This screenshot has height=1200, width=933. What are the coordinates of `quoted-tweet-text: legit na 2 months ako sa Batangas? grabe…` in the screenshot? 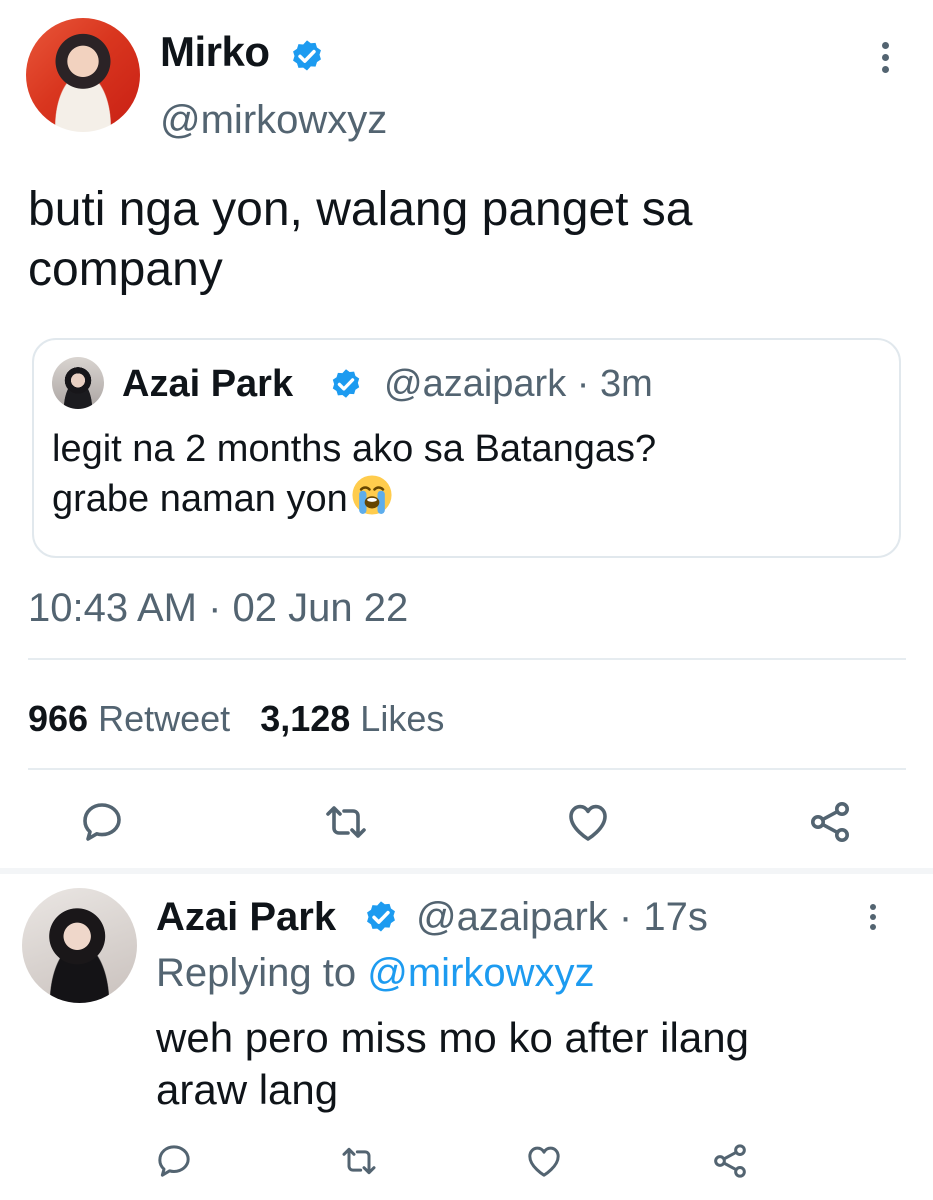 It's located at (462, 474).